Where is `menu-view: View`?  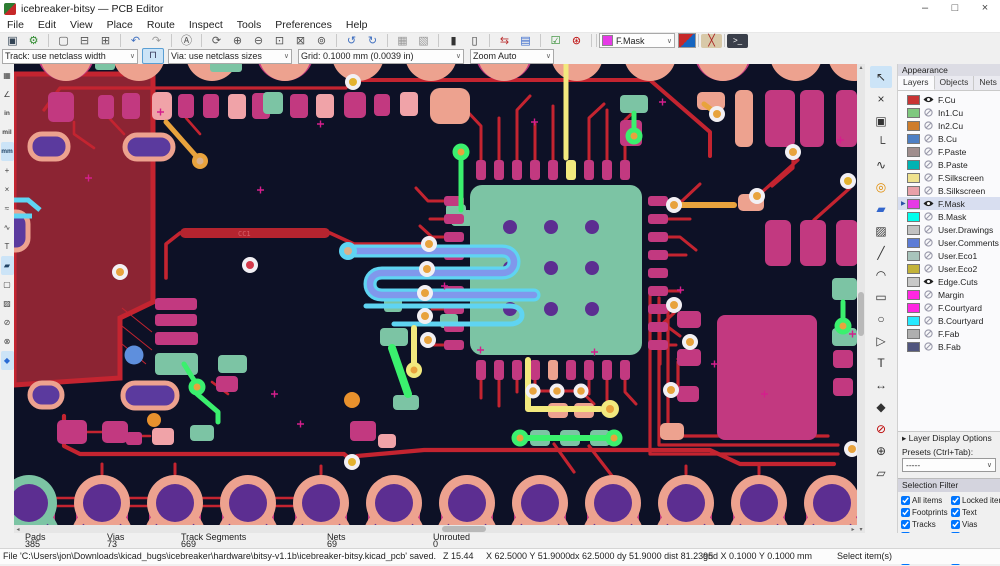
menu-view: View is located at coordinates (81, 25).